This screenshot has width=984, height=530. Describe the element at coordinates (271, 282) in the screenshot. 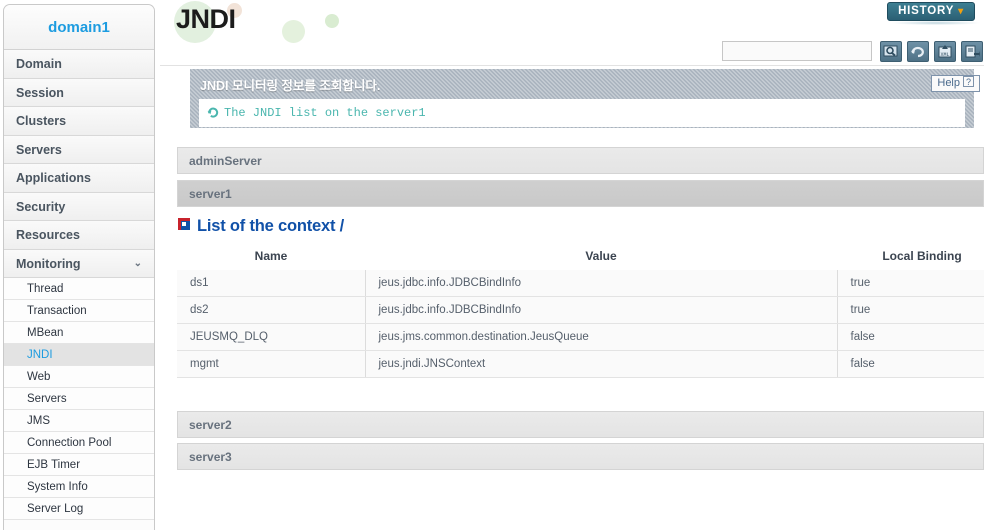

I see `cell-name: ds1` at that location.